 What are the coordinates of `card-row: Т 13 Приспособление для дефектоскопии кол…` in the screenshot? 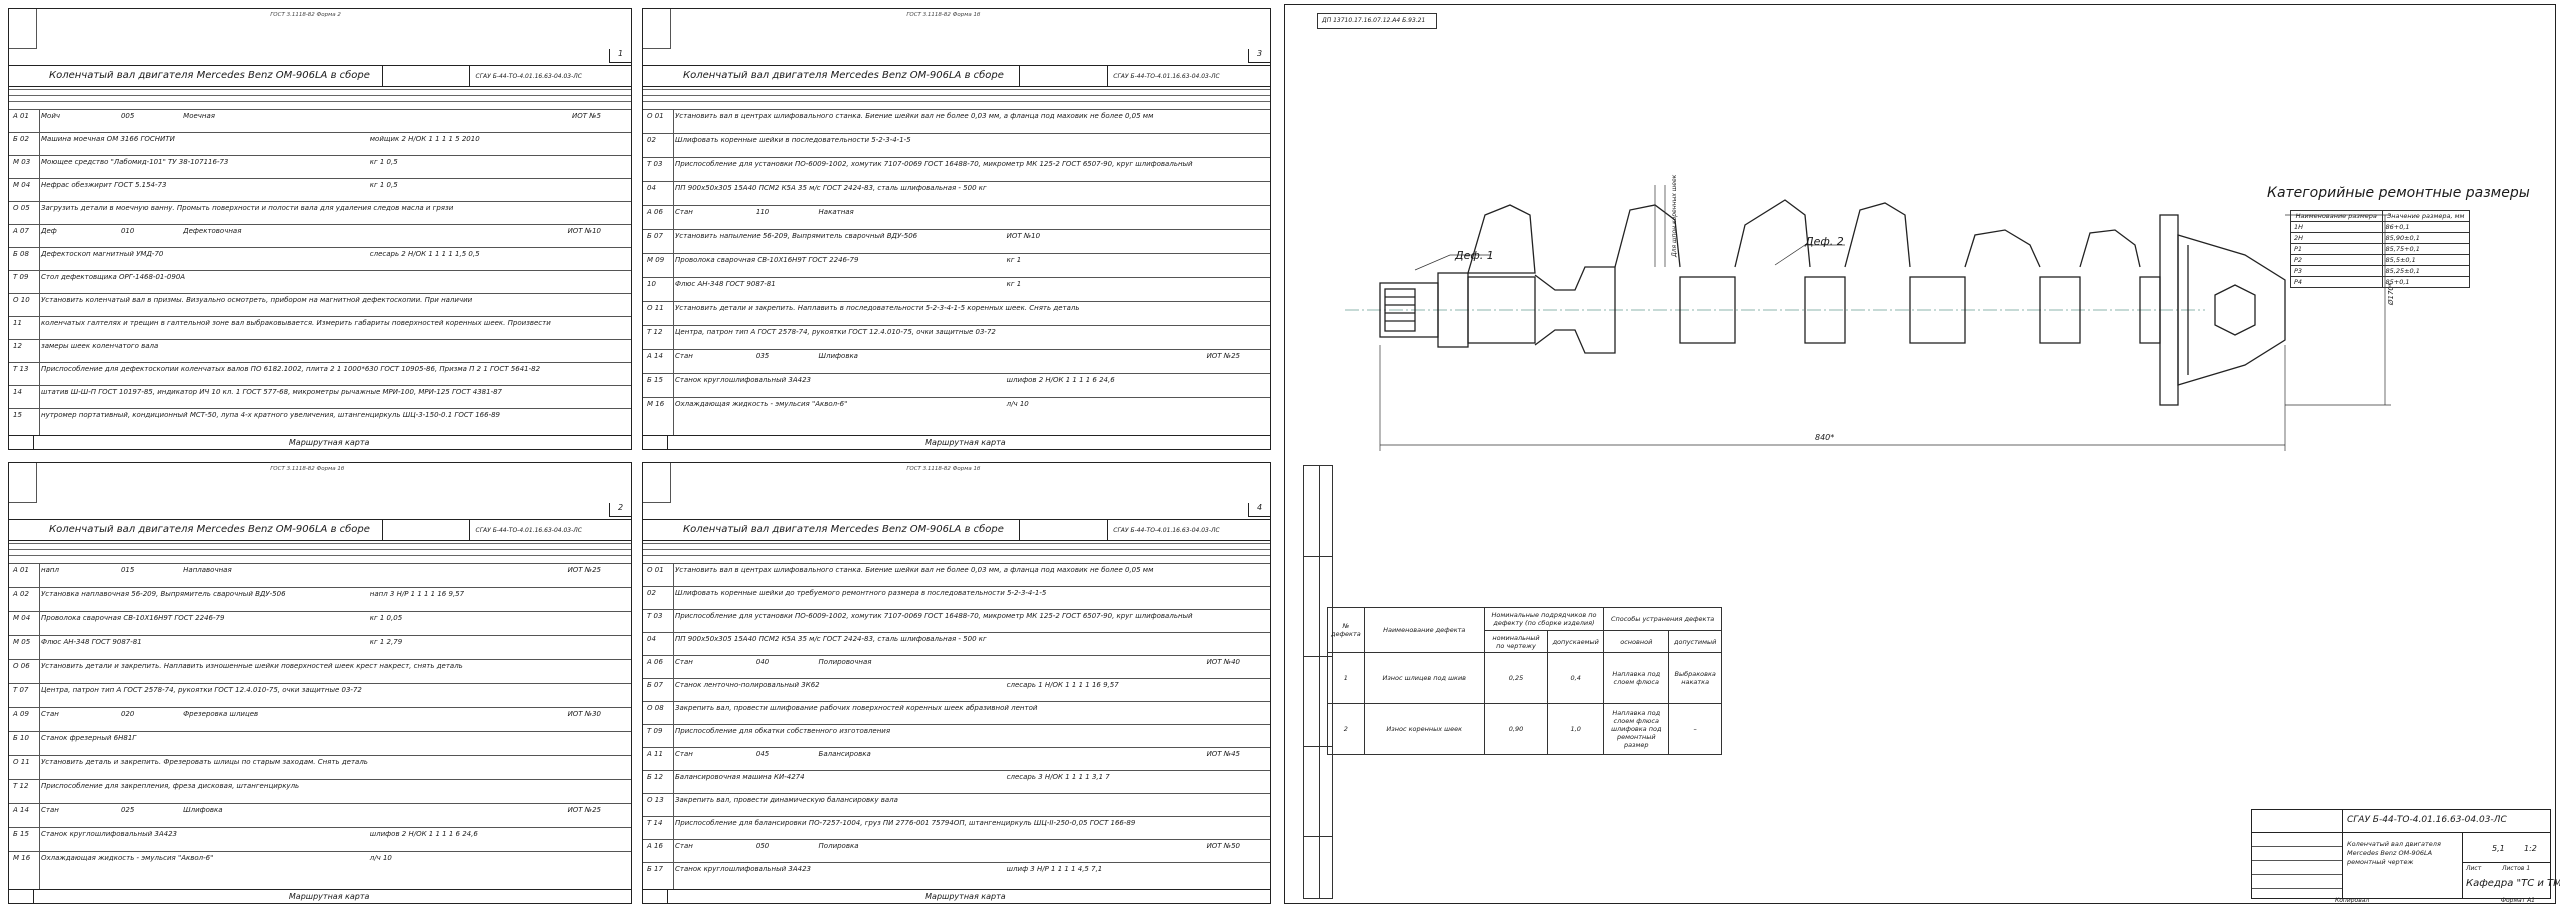 It's located at (320, 373).